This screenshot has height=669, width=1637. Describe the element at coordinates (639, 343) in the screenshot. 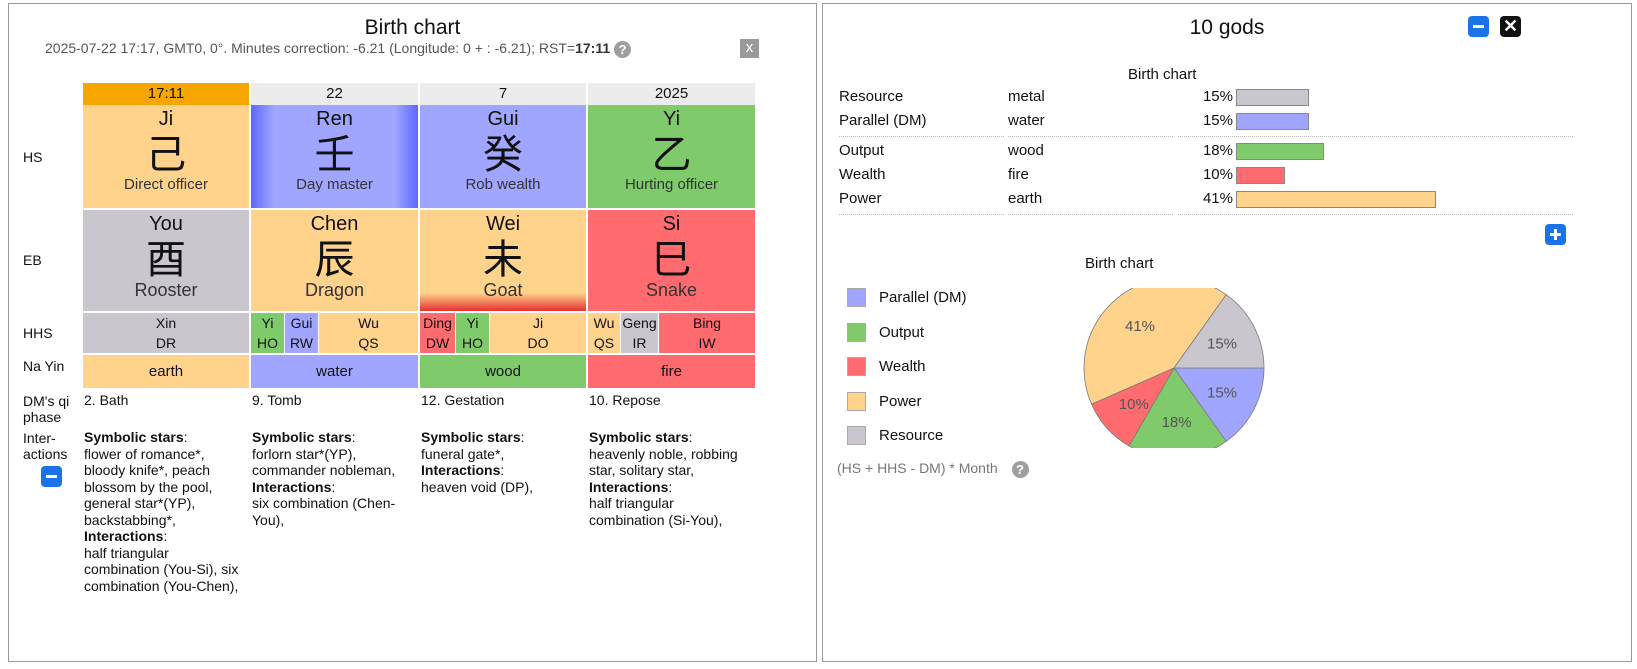

I see `hhs-stem-god: IR` at that location.